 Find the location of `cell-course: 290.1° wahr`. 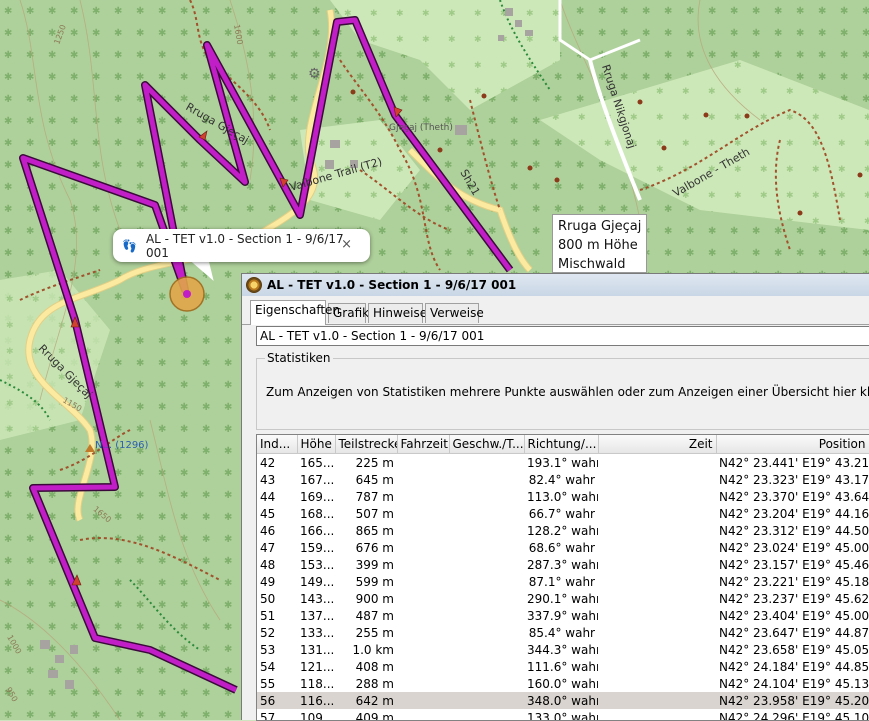

cell-course: 290.1° wahr is located at coordinates (562, 598).